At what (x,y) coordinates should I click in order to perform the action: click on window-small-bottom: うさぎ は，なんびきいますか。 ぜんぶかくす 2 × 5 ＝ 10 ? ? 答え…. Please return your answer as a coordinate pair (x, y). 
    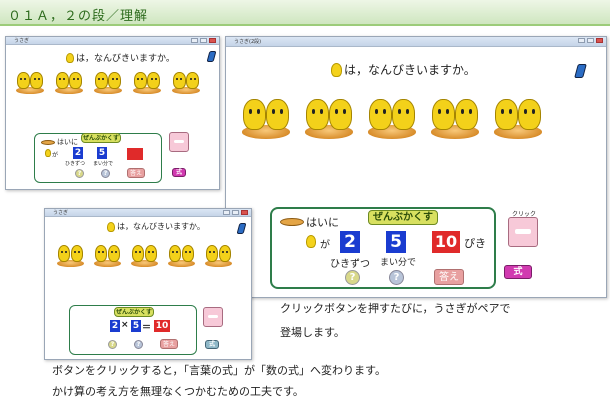
    Looking at the image, I should click on (148, 284).